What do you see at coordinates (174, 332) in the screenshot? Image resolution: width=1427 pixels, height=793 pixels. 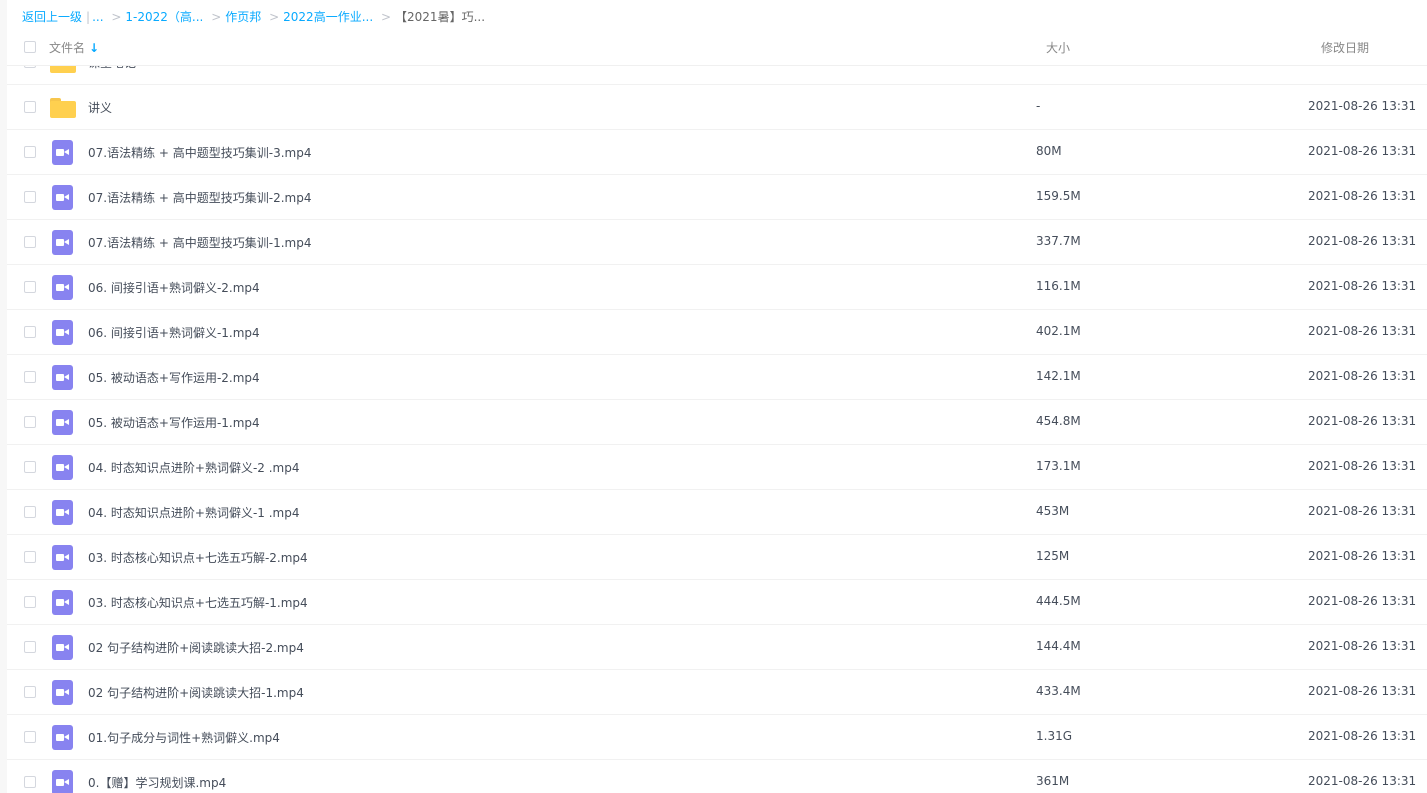 I see `file-name: 06. 间接引语+熟词僻义-1.mp4` at bounding box center [174, 332].